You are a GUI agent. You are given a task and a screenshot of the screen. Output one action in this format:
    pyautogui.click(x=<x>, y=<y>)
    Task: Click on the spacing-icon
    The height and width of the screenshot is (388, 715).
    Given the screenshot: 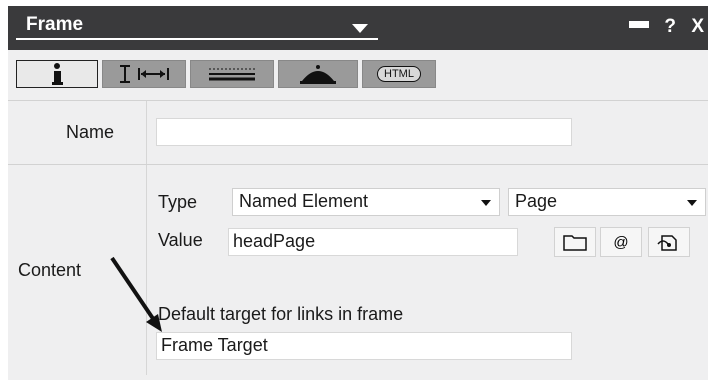 What is the action you would take?
    pyautogui.click(x=144, y=74)
    